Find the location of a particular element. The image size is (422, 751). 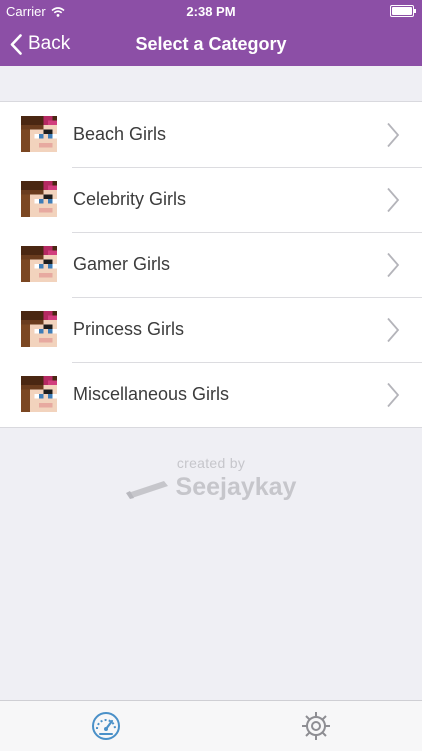

category-label: Miscellaneous Girls is located at coordinates (151, 394).